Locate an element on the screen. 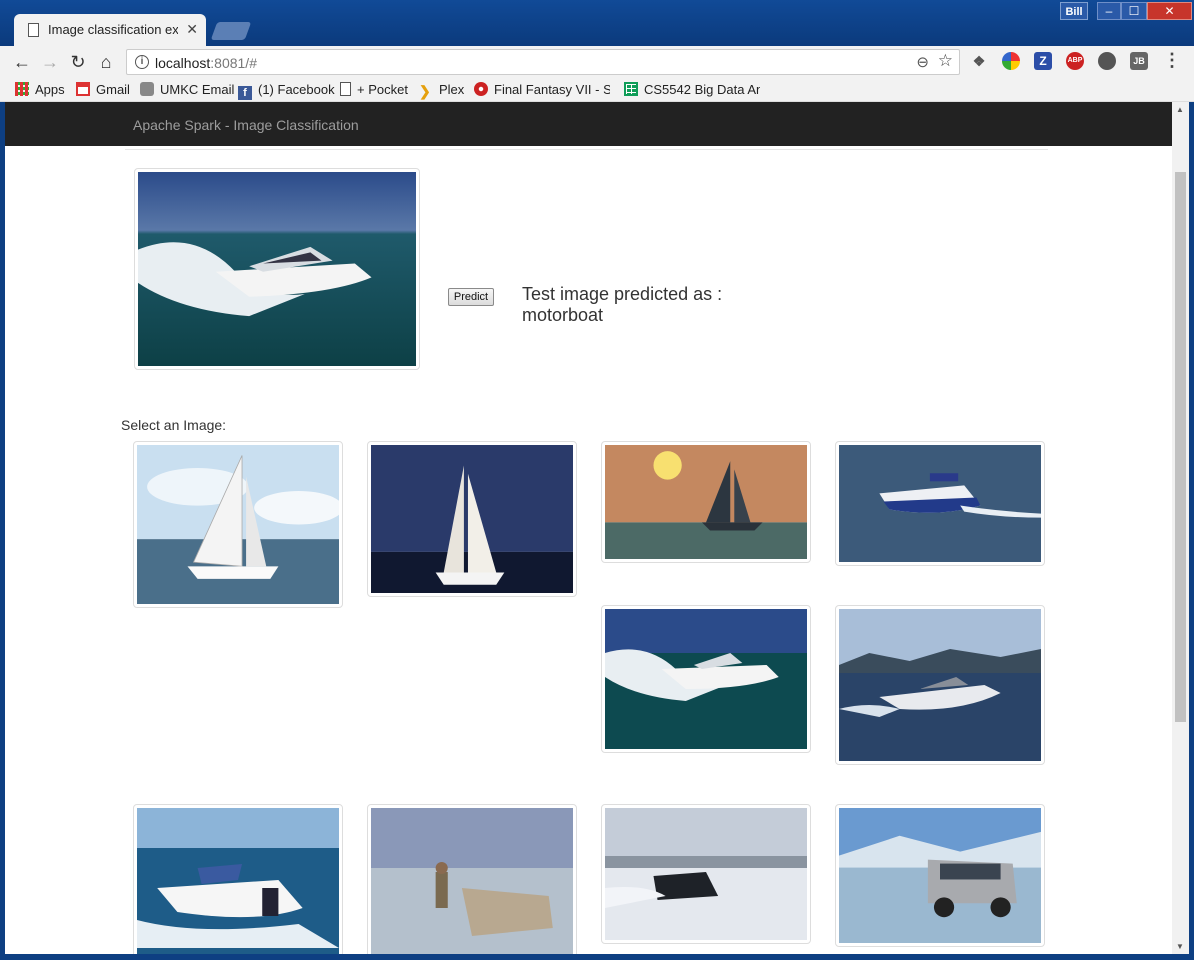 This screenshot has width=1194, height=960. bookmark-cs5542: CS5542 Big Data Anal is located at coordinates (692, 89).